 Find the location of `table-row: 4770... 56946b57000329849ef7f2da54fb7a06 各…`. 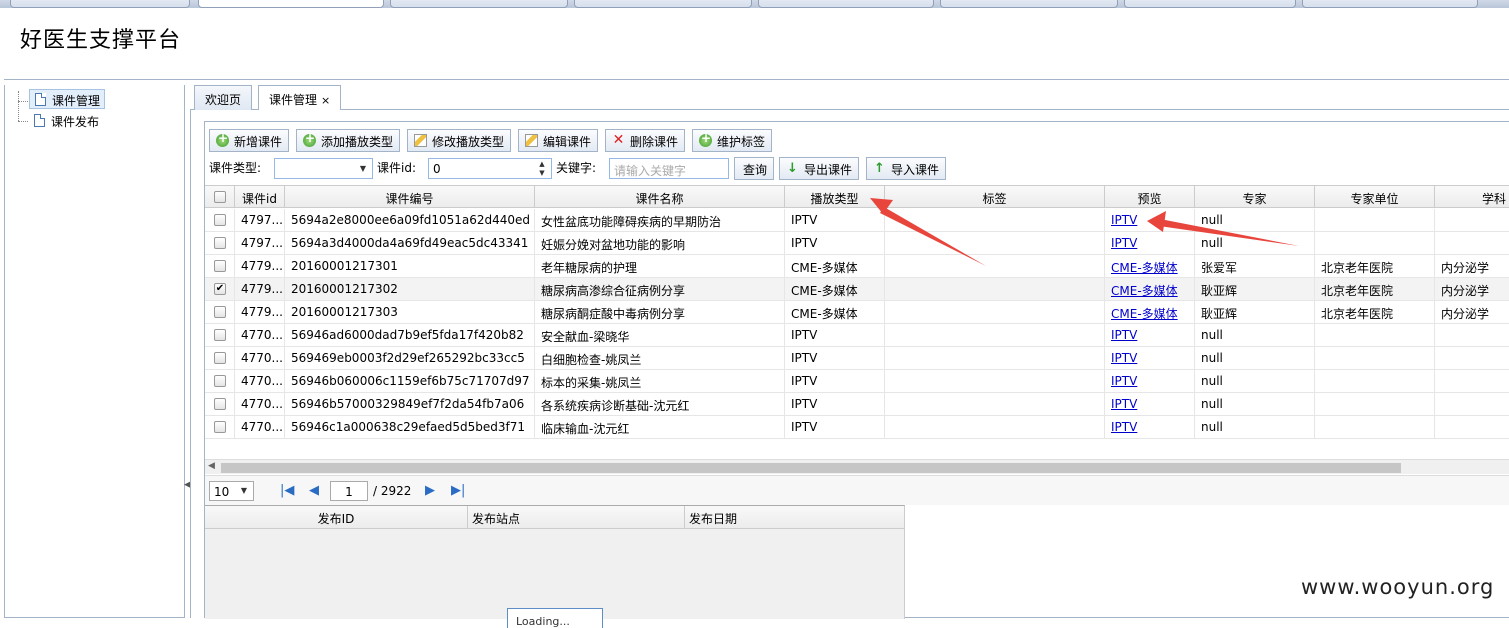

table-row: 4770... 56946b57000329849ef7f2da54fb7a06 各… is located at coordinates (857, 404).